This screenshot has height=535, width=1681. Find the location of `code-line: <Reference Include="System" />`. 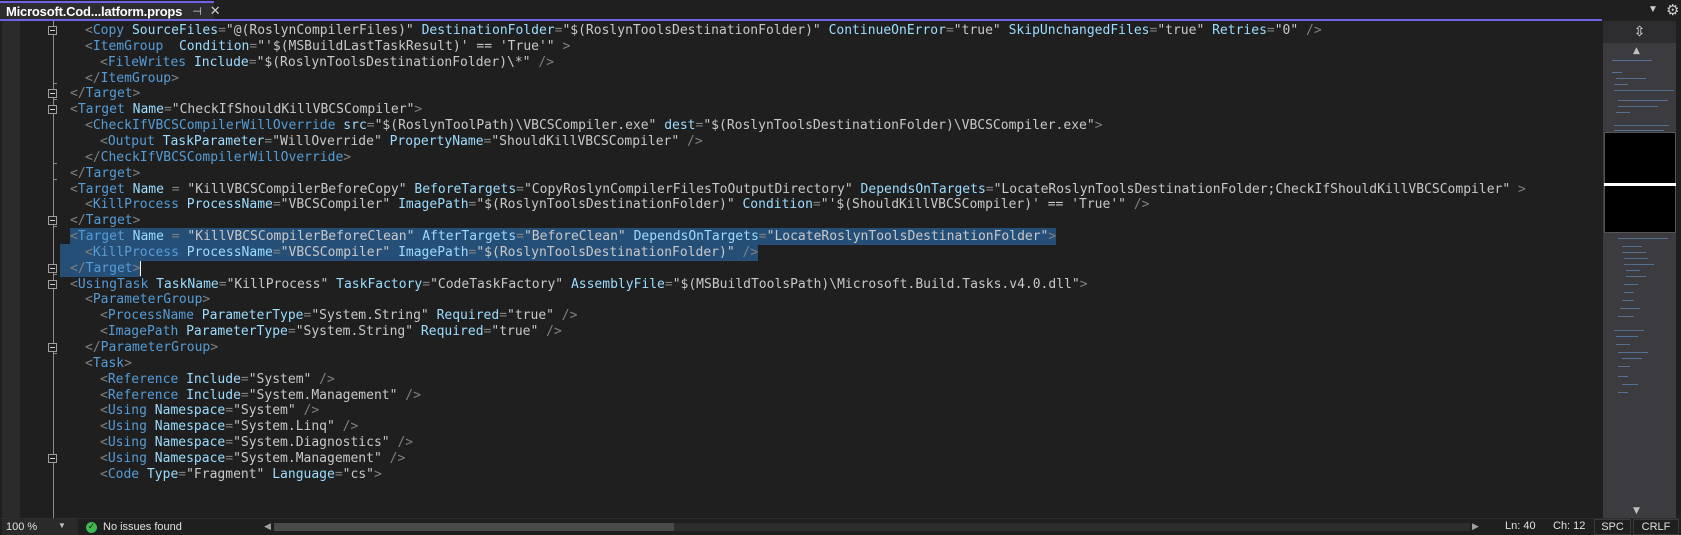

code-line: <Reference Include="System" /> is located at coordinates (217, 379).